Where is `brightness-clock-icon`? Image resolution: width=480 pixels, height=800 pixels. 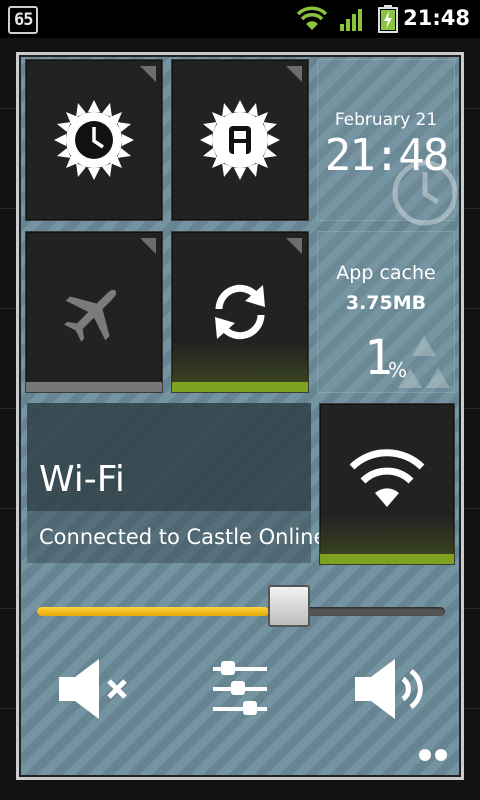 brightness-clock-icon is located at coordinates (94, 140).